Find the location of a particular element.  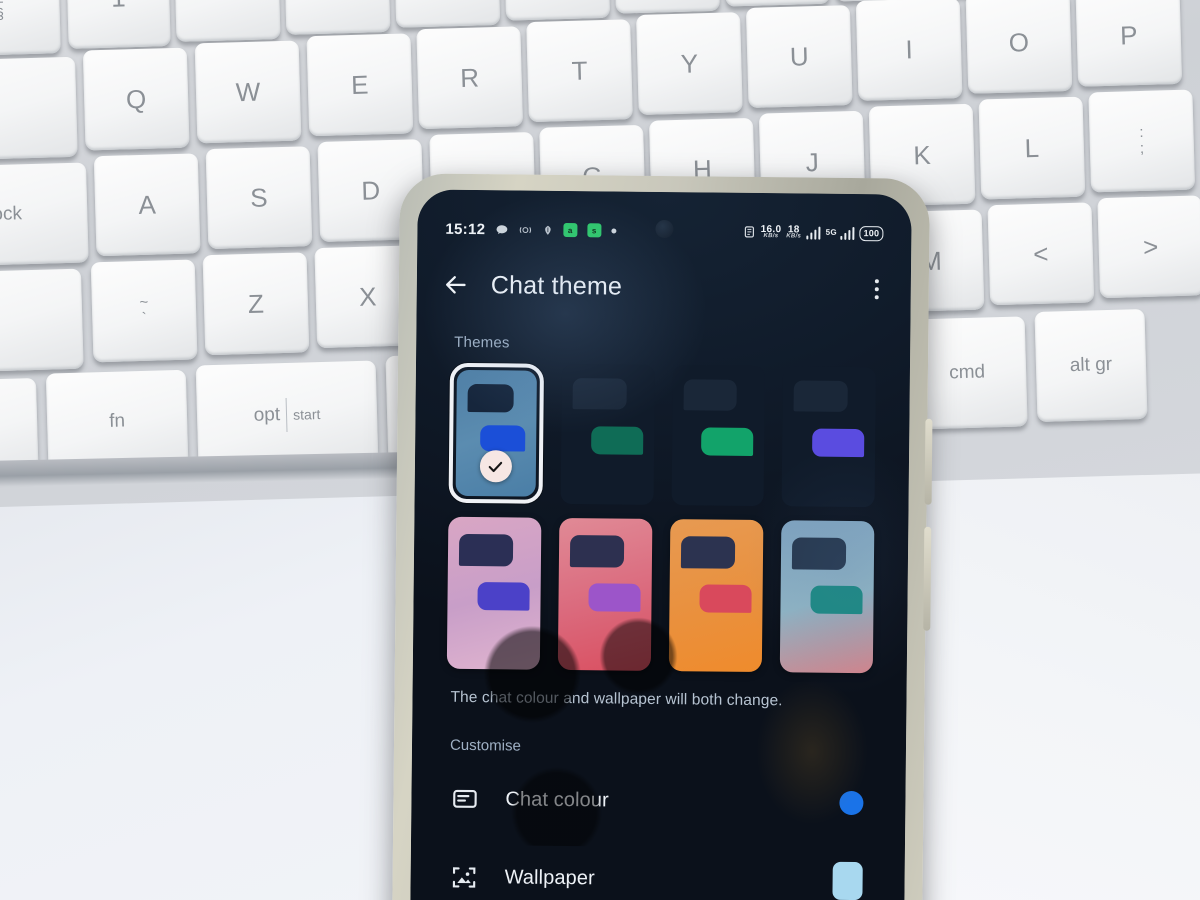

key-w: W is located at coordinates (248, 92).